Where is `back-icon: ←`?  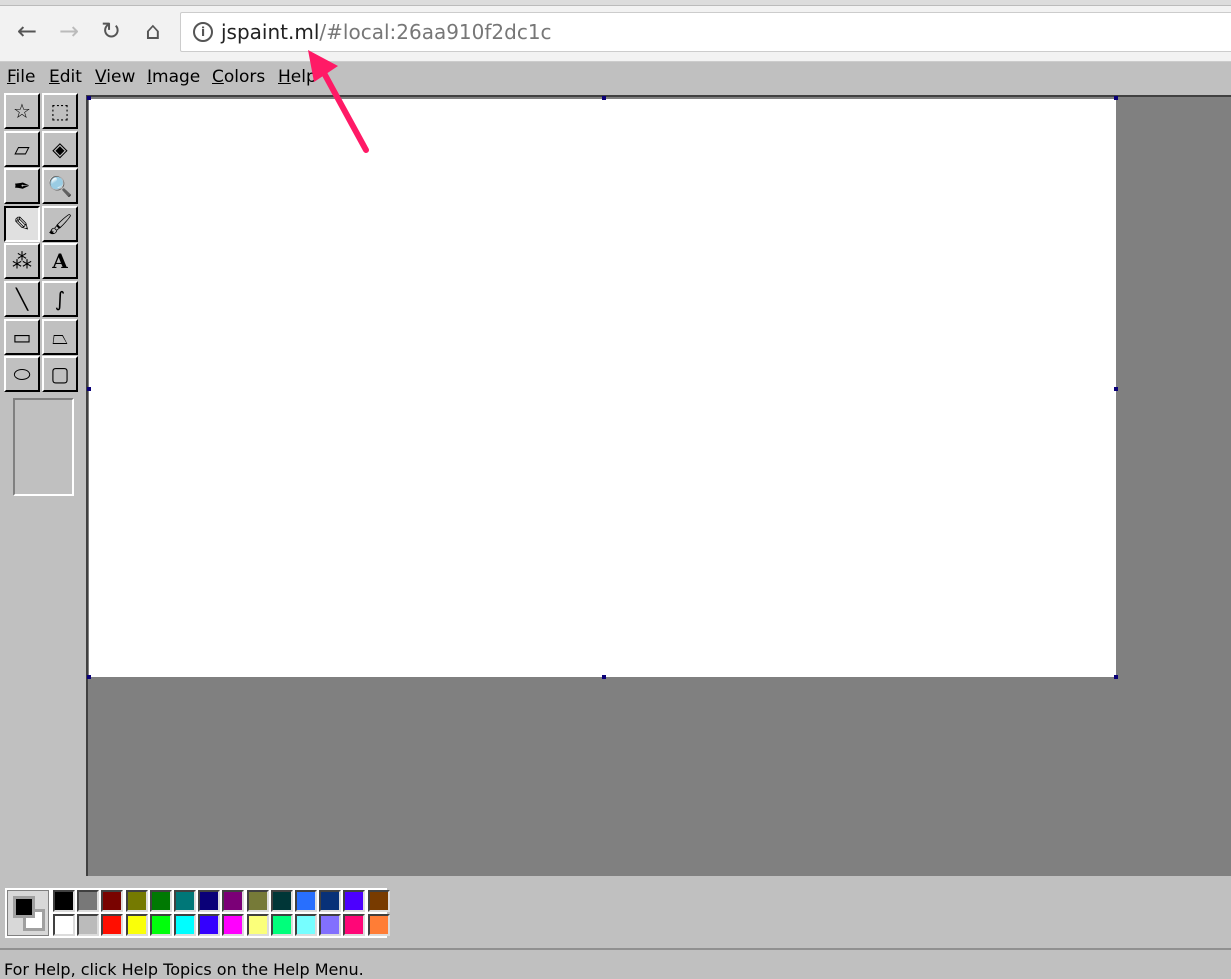 back-icon: ← is located at coordinates (27, 31).